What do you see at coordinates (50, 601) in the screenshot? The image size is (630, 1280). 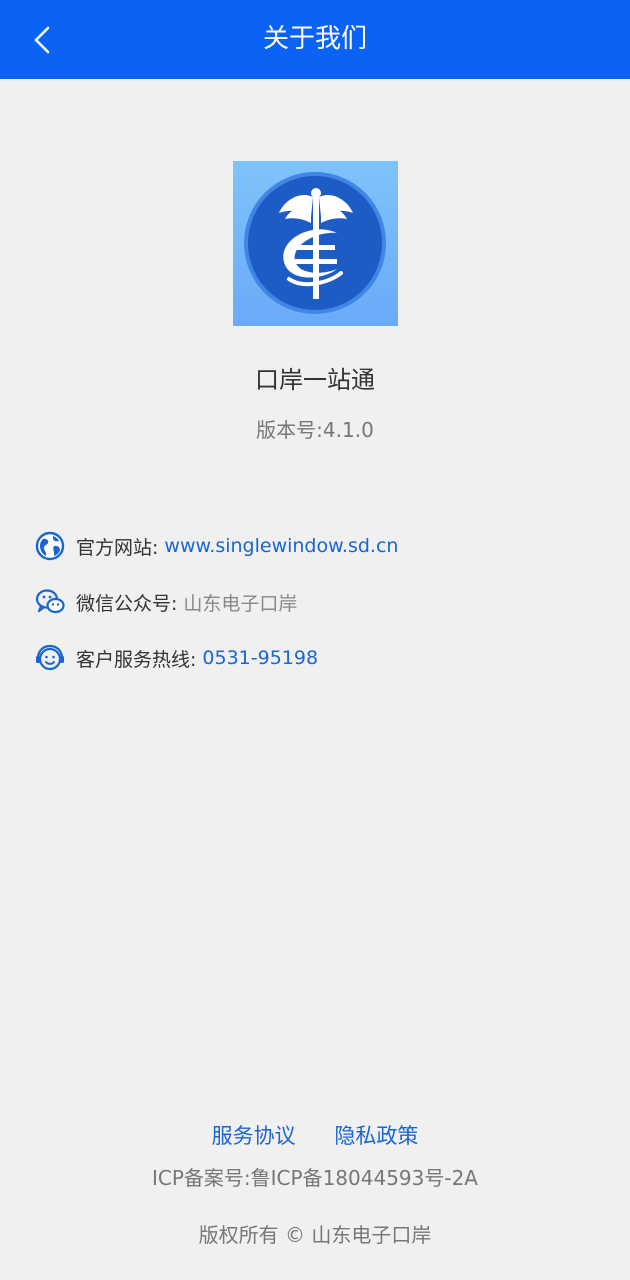 I see `wechat-icon` at bounding box center [50, 601].